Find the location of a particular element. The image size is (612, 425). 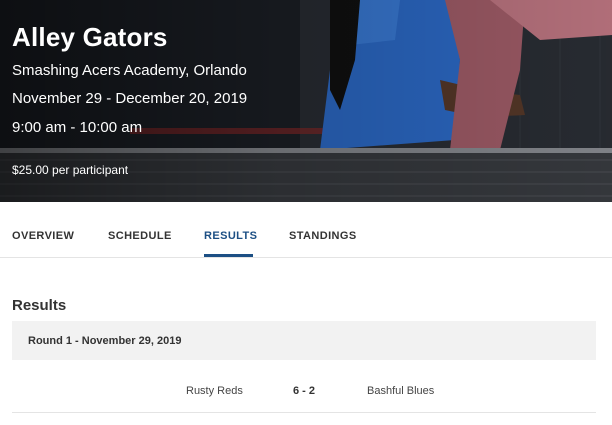

tab-standings: STANDINGS is located at coordinates (323, 236).